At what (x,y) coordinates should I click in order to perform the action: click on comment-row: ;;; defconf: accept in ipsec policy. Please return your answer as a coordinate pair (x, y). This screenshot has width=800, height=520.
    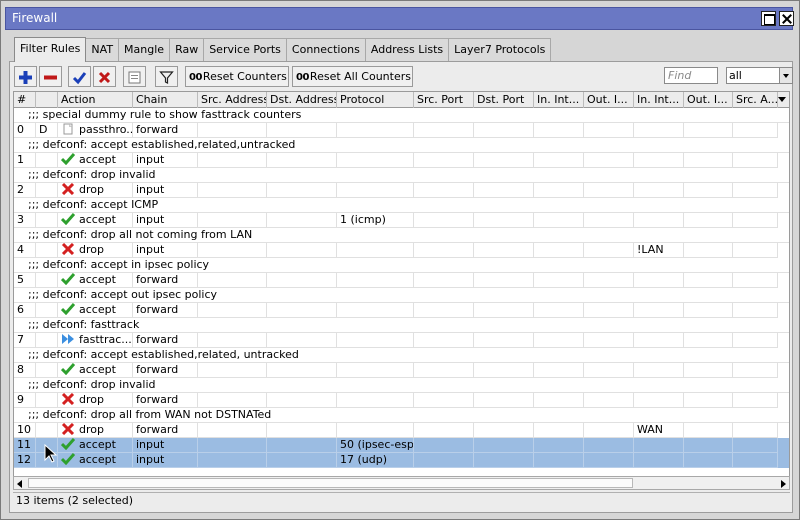
    Looking at the image, I should click on (401, 265).